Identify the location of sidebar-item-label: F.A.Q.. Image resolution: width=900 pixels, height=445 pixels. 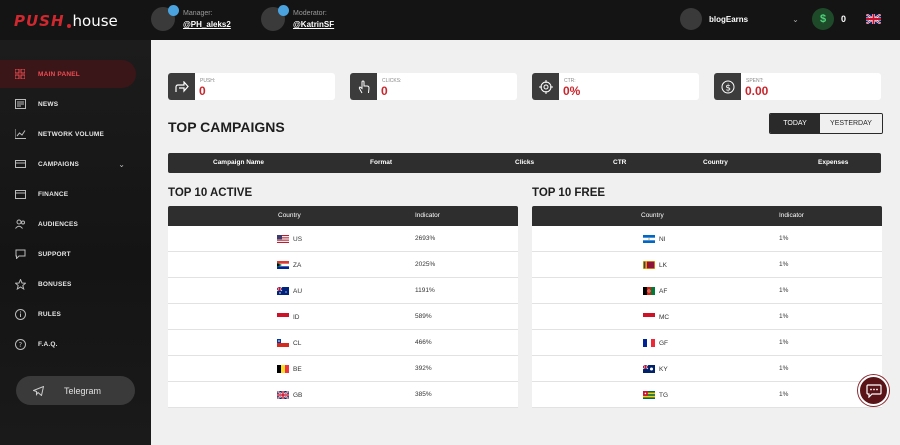
(48, 344).